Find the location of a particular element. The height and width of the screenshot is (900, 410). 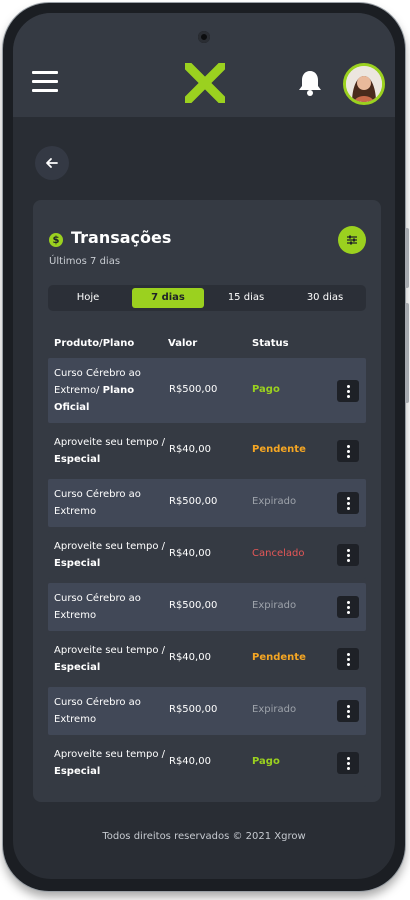

arrow-left-icon is located at coordinates (52, 163).